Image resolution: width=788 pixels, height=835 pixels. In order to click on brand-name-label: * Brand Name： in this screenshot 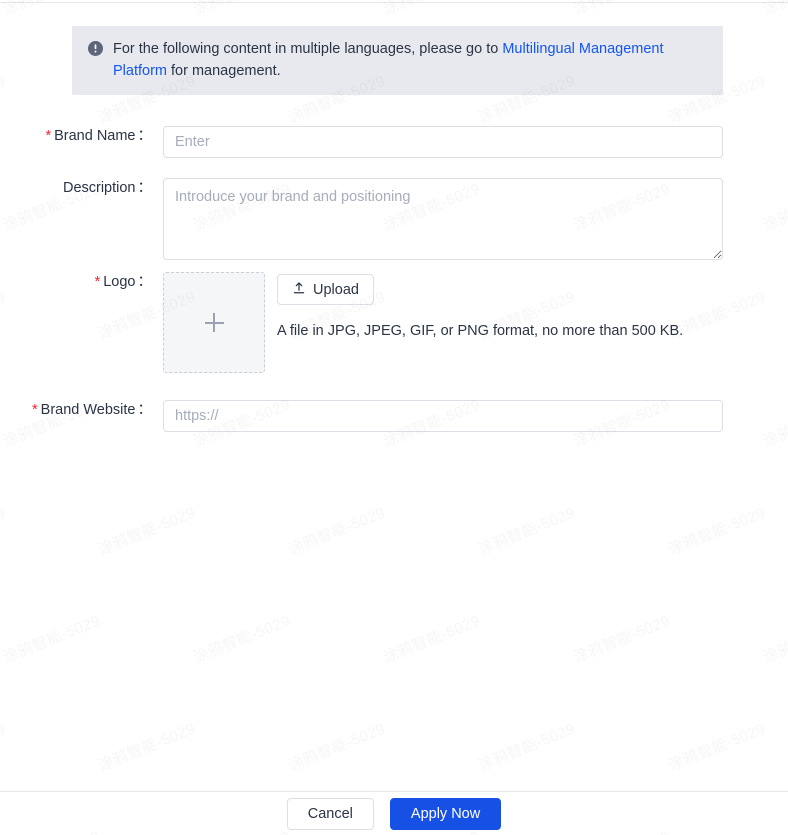, I will do `click(76, 136)`.